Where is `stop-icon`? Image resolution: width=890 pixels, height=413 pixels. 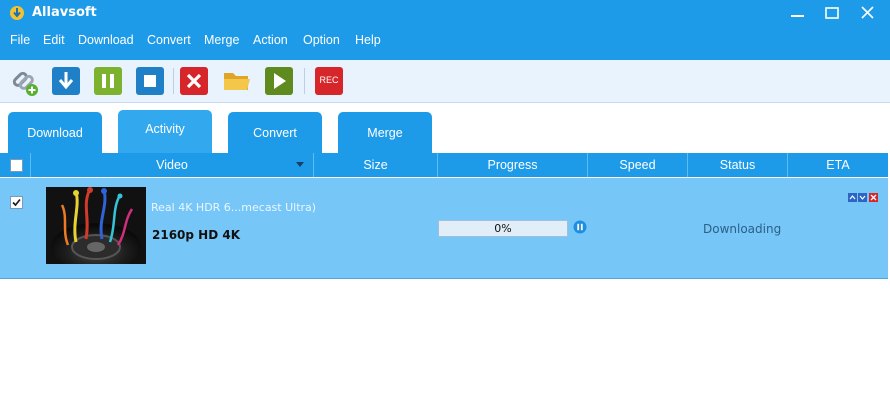 stop-icon is located at coordinates (150, 81).